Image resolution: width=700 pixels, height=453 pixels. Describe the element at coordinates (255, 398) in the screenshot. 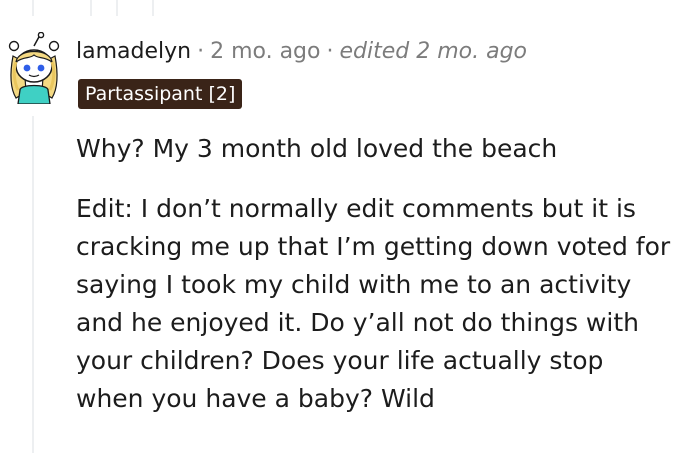

I see `comment-line: when you have a baby? Wild` at that location.